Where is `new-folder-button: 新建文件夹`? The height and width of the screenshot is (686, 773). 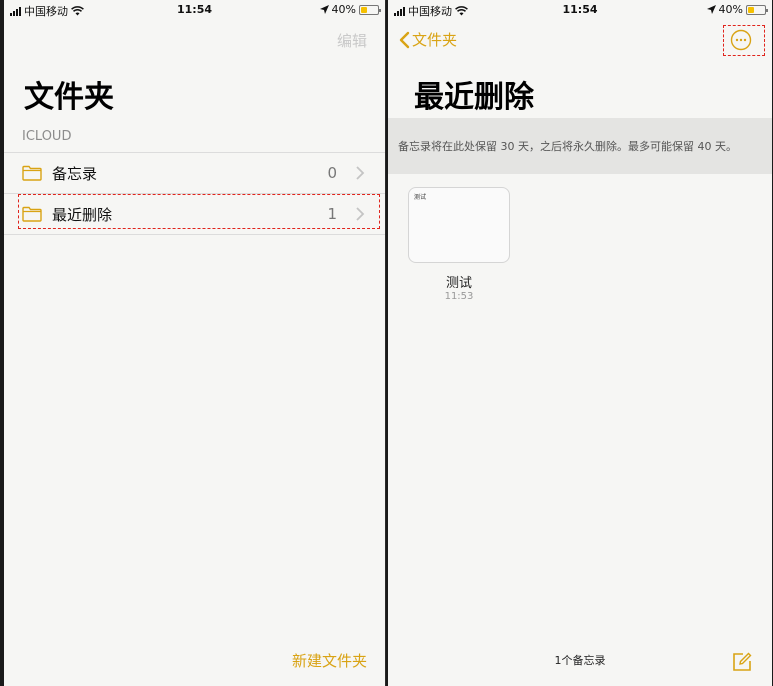
new-folder-button: 新建文件夹 is located at coordinates (329, 660).